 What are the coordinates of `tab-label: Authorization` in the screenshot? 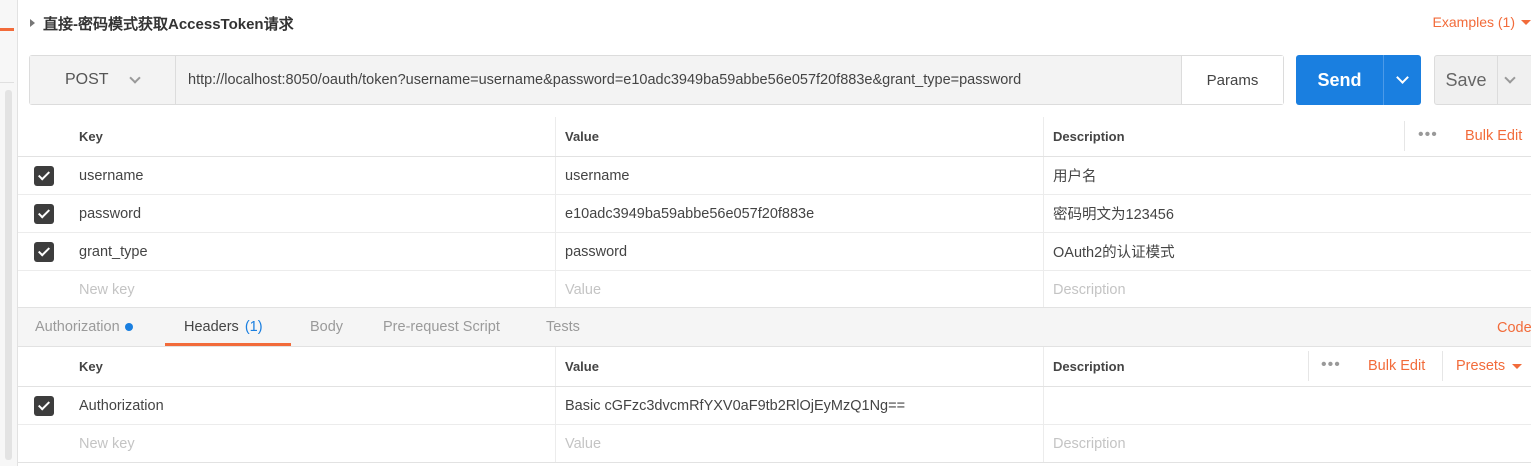 It's located at (77, 327).